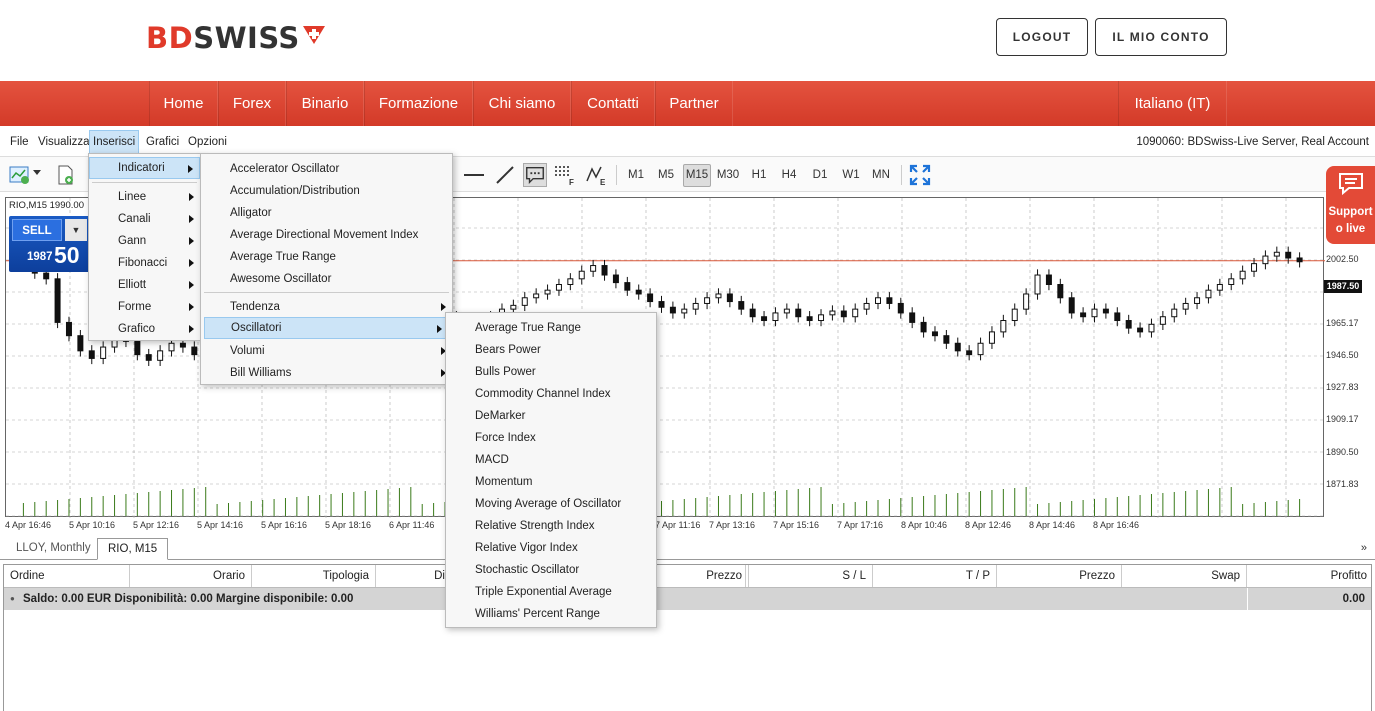 The width and height of the screenshot is (1375, 711). I want to click on nav-item-binario: Binario, so click(325, 103).